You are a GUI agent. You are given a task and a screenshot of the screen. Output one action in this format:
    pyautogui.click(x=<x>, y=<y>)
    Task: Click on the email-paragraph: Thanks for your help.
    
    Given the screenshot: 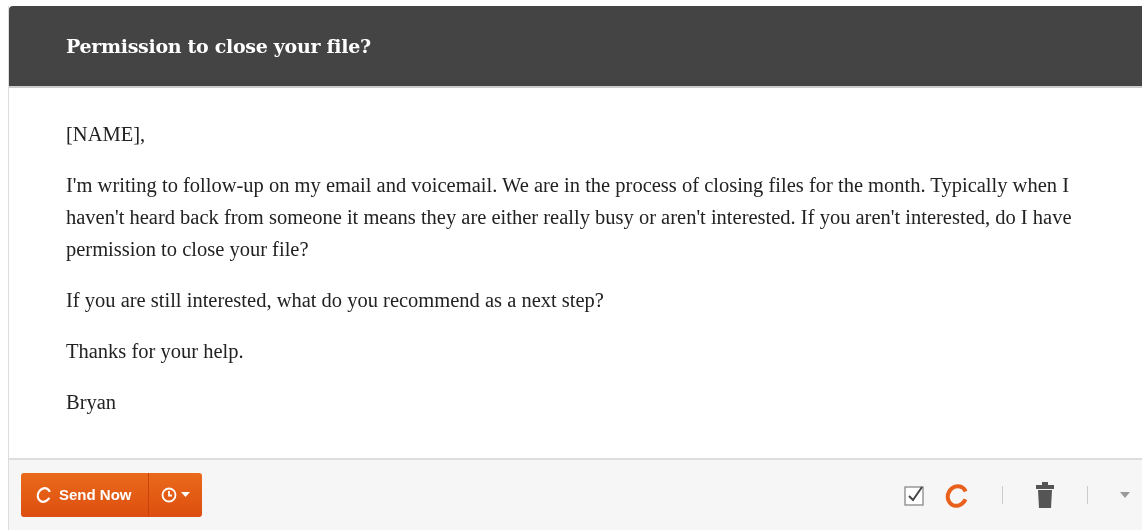 What is the action you would take?
    pyautogui.click(x=155, y=352)
    